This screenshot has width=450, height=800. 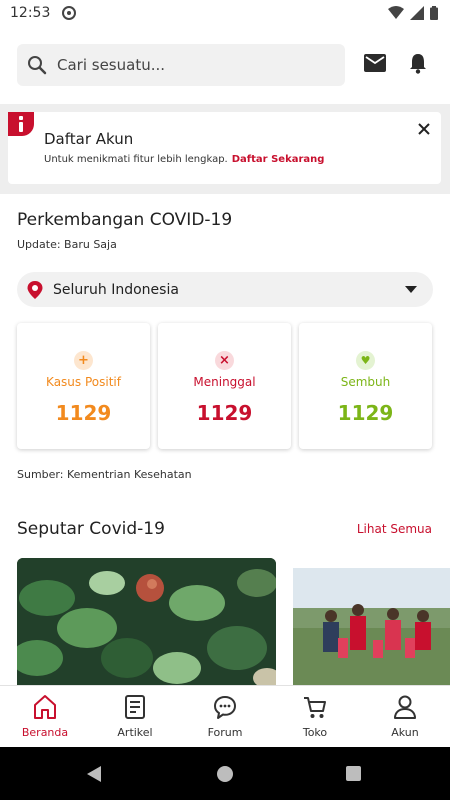 I want to click on covid-section-title: Perkembangan COVID-19, so click(x=125, y=220).